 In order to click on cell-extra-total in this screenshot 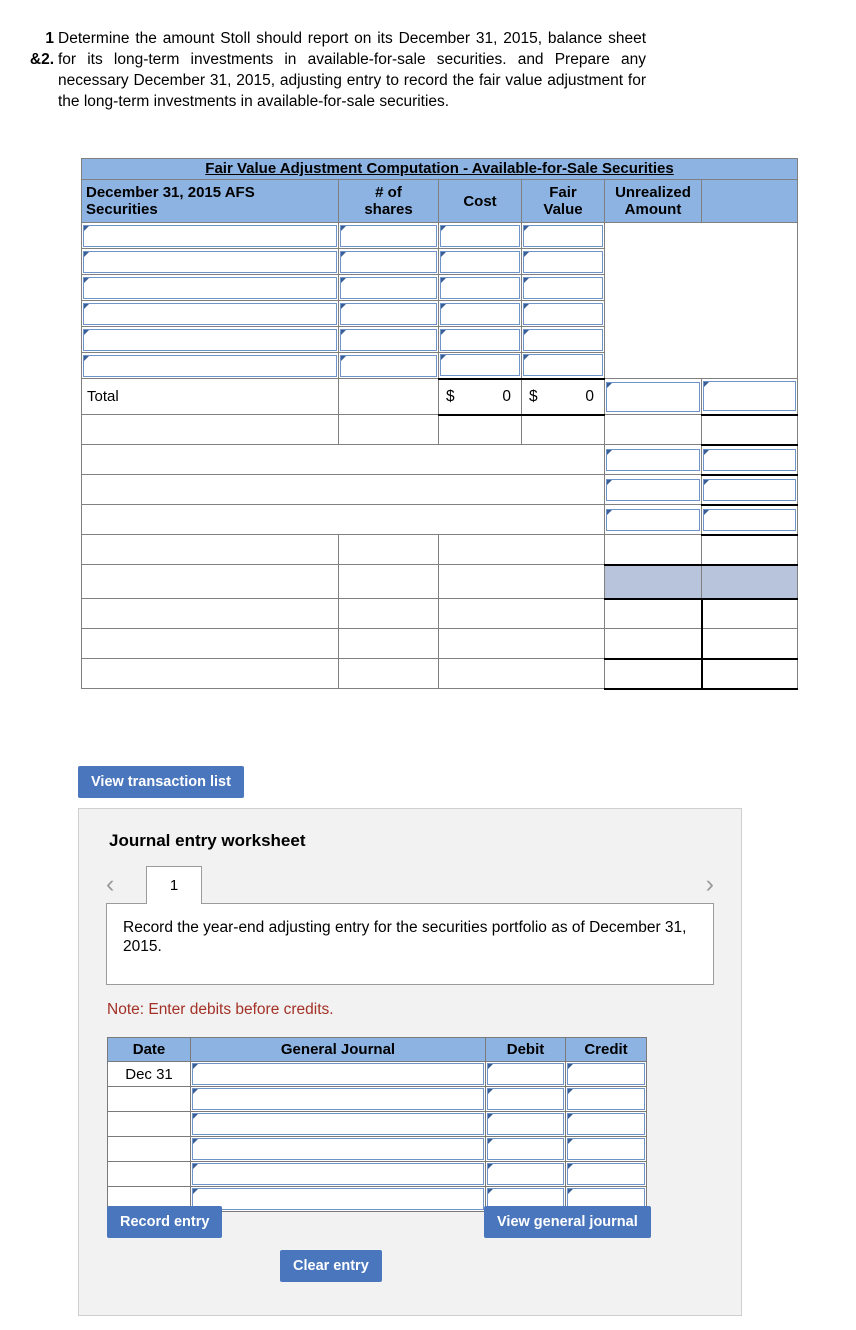, I will do `click(749, 397)`.